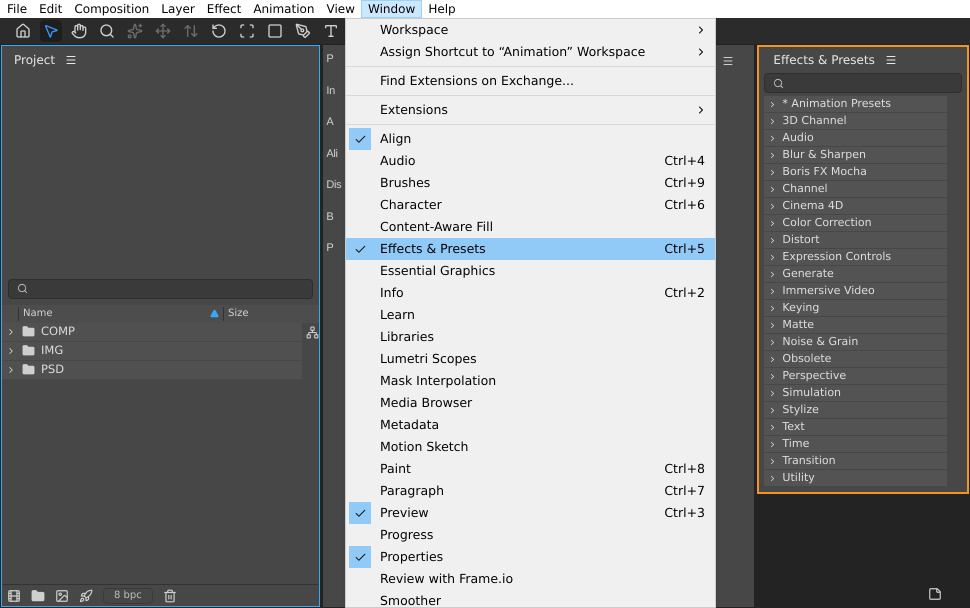 This screenshot has width=970, height=608. Describe the element at coordinates (856, 444) in the screenshot. I see `effect-category: Time` at that location.